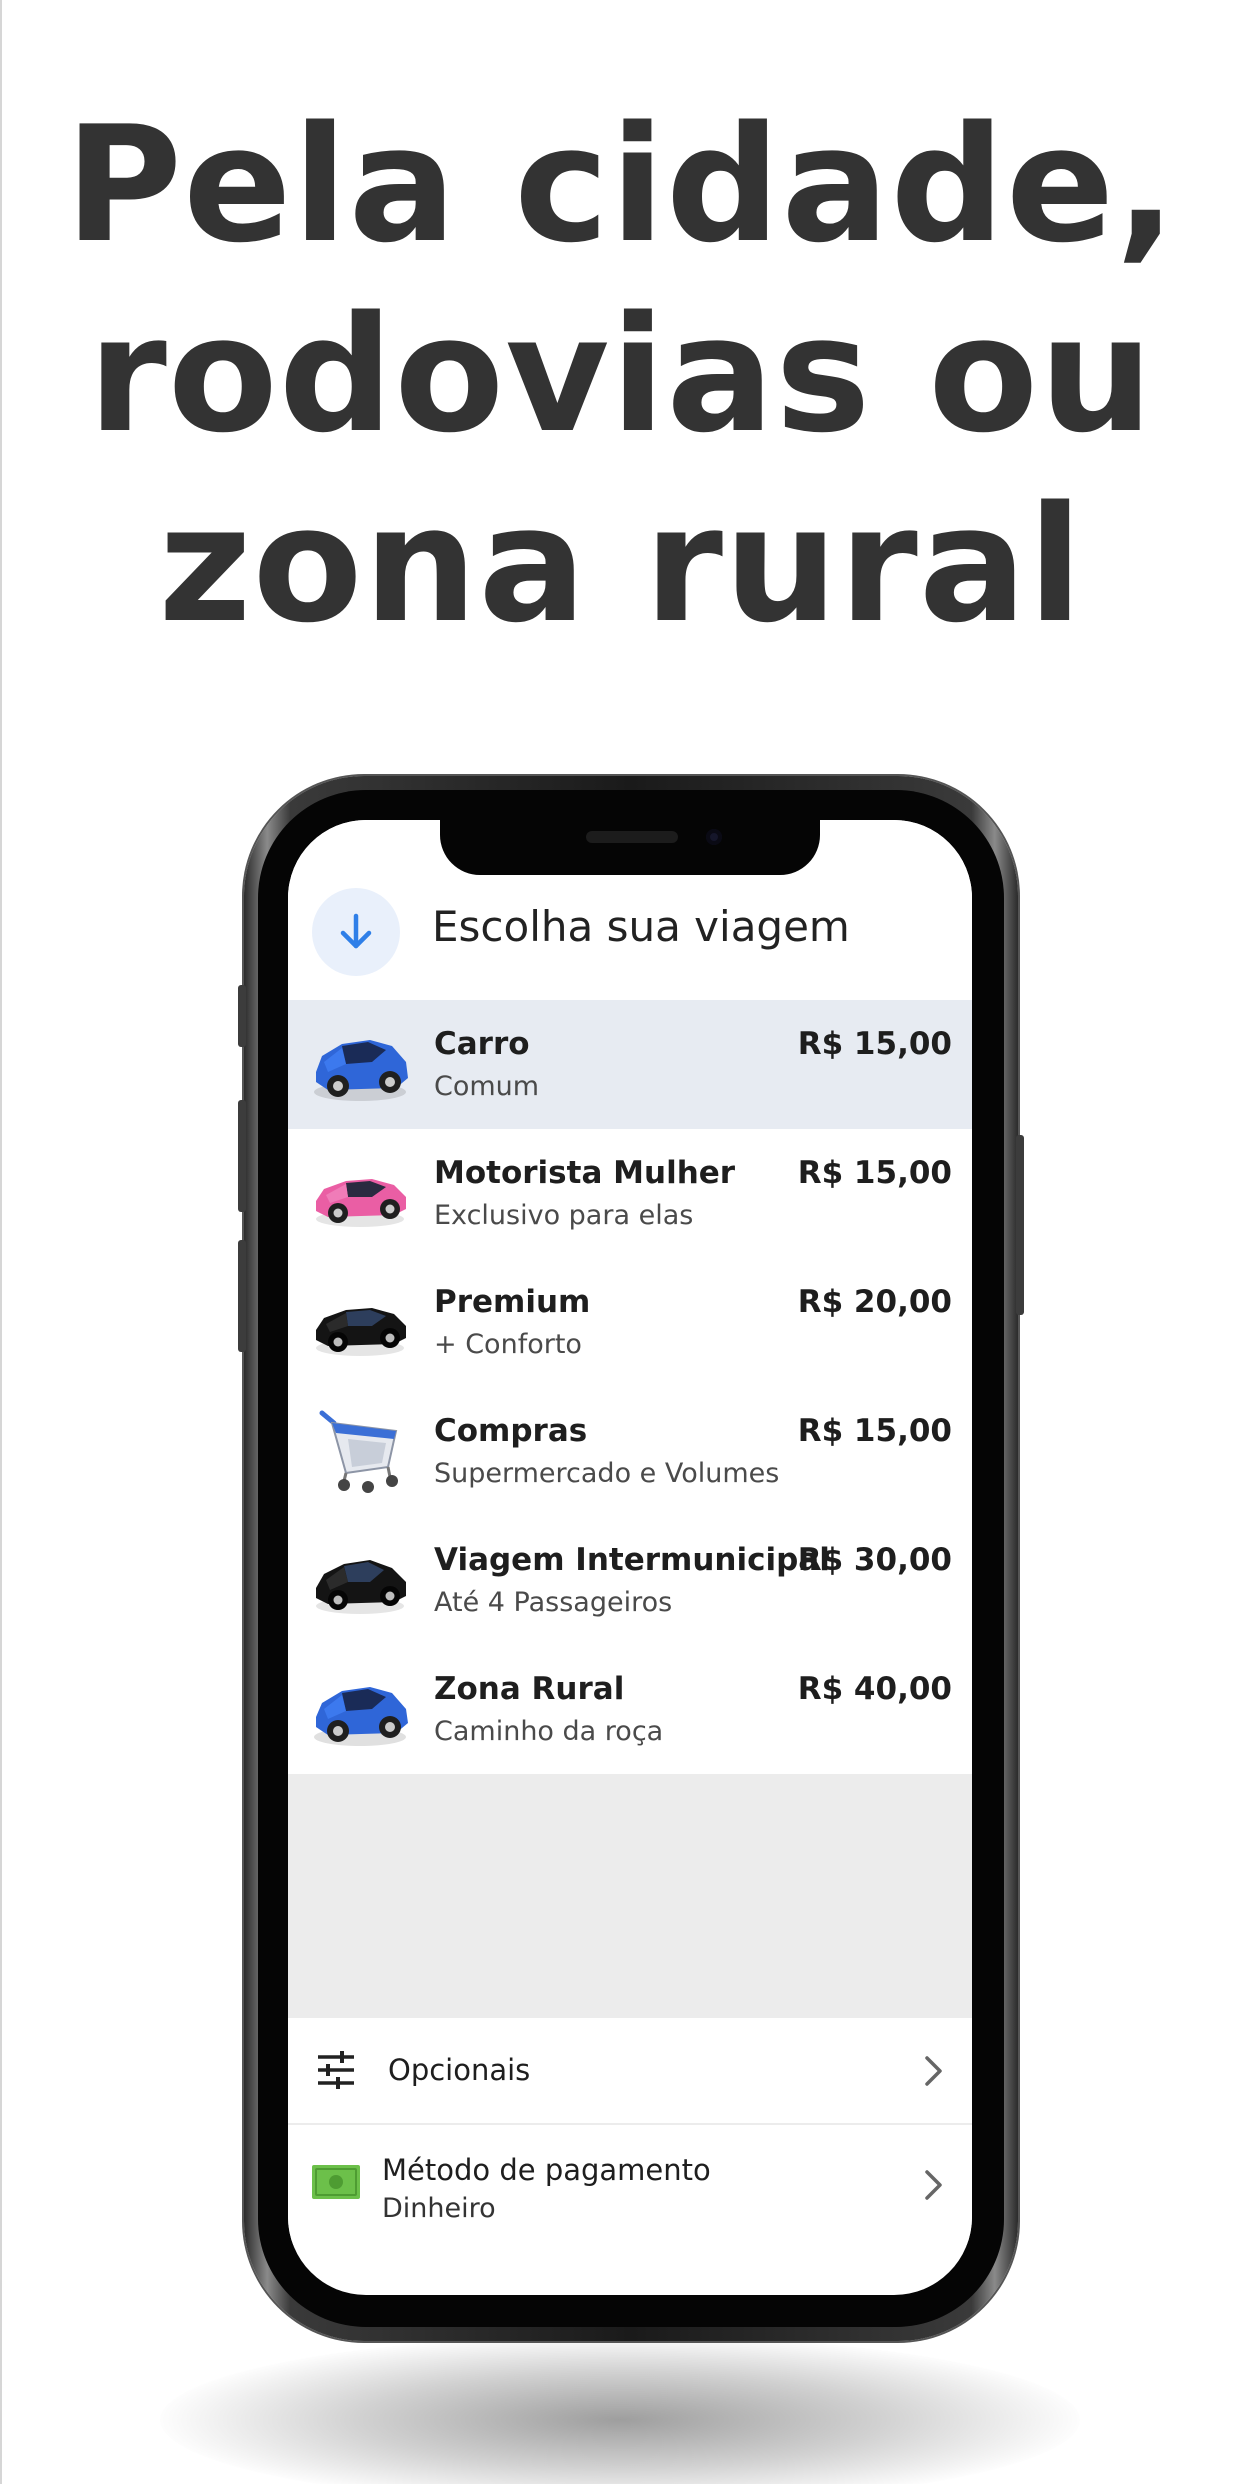  What do you see at coordinates (508, 1344) in the screenshot?
I see `option-subtitle: + Conforto` at bounding box center [508, 1344].